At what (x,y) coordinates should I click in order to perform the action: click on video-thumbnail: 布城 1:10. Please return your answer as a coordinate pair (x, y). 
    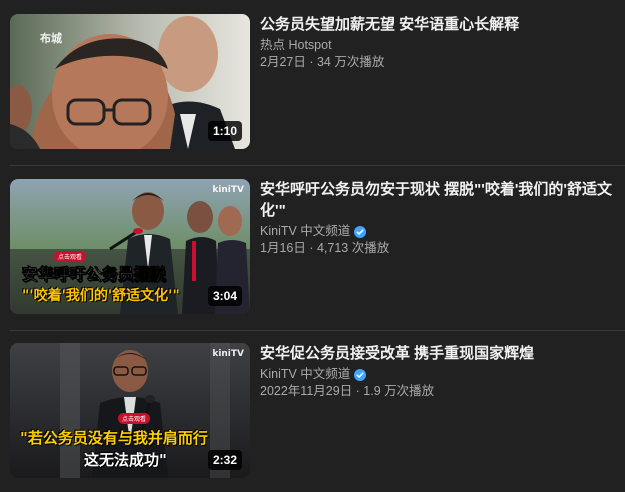
    Looking at the image, I should click on (130, 81).